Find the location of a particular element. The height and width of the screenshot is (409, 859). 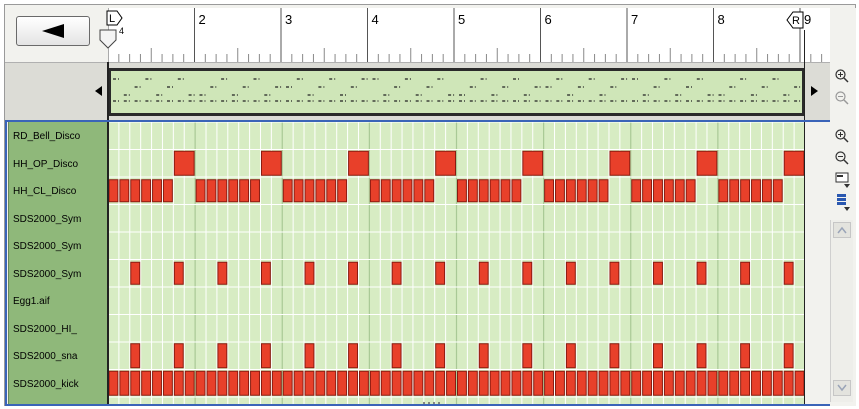

resize-grip-icon is located at coordinates (432, 403).